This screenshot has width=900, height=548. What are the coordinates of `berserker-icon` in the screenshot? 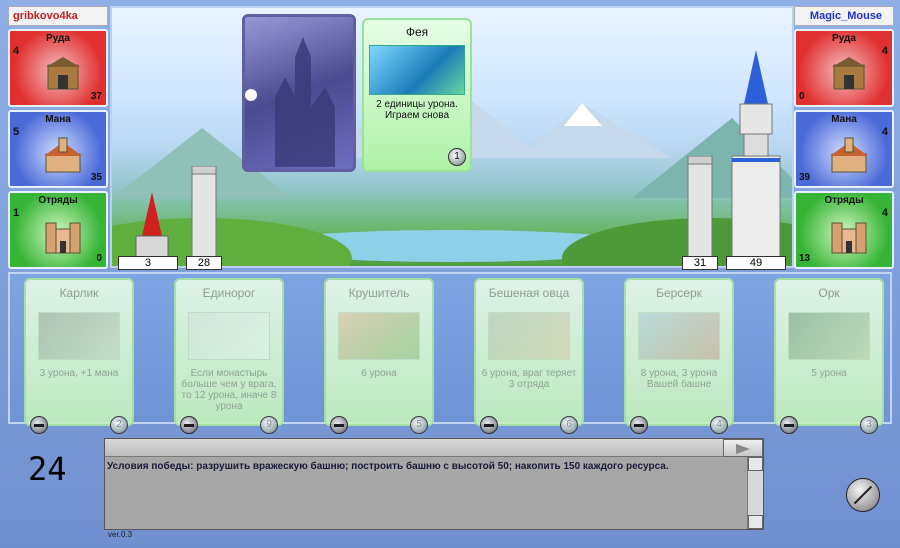 It's located at (679, 336).